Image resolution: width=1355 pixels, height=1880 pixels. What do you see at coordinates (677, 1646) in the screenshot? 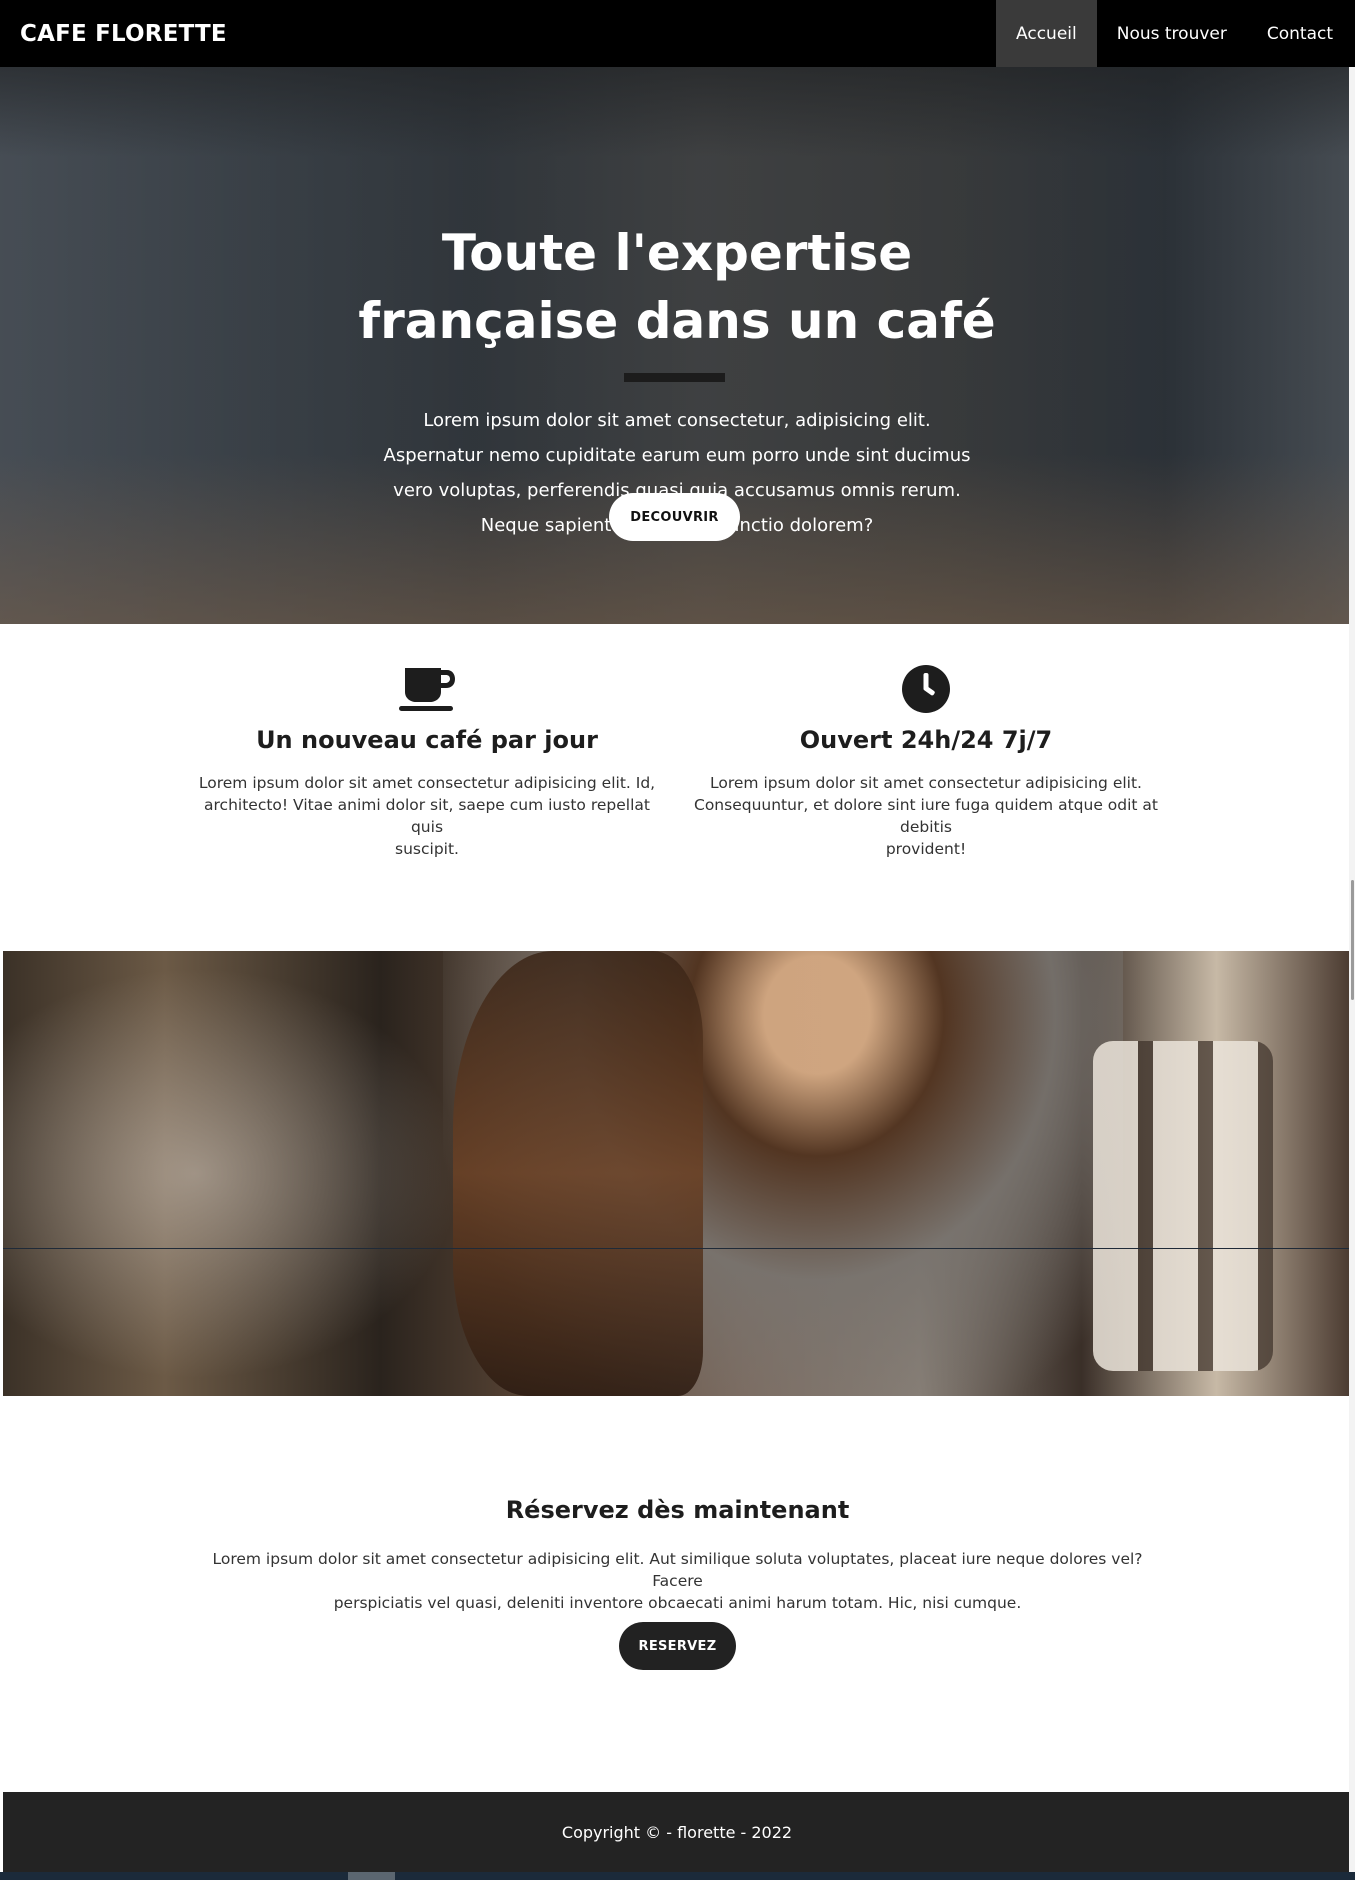
I see `reservez-button: RESERVEZ` at bounding box center [677, 1646].